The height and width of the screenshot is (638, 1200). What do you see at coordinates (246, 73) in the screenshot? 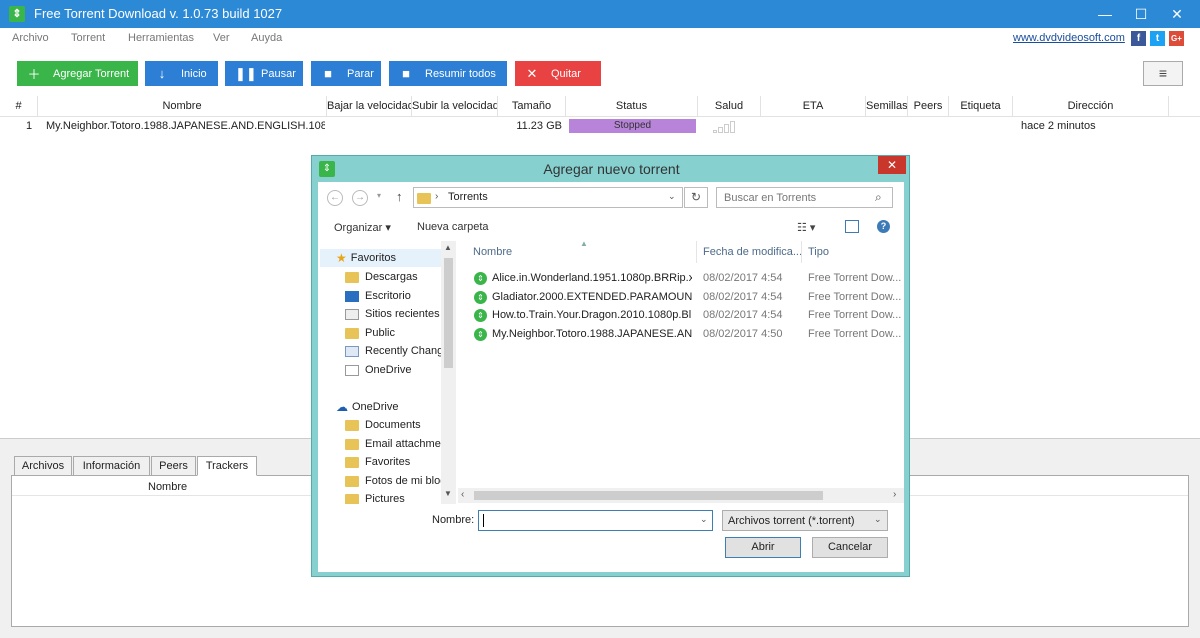
I see `pause-icon: ❚❚` at bounding box center [246, 73].